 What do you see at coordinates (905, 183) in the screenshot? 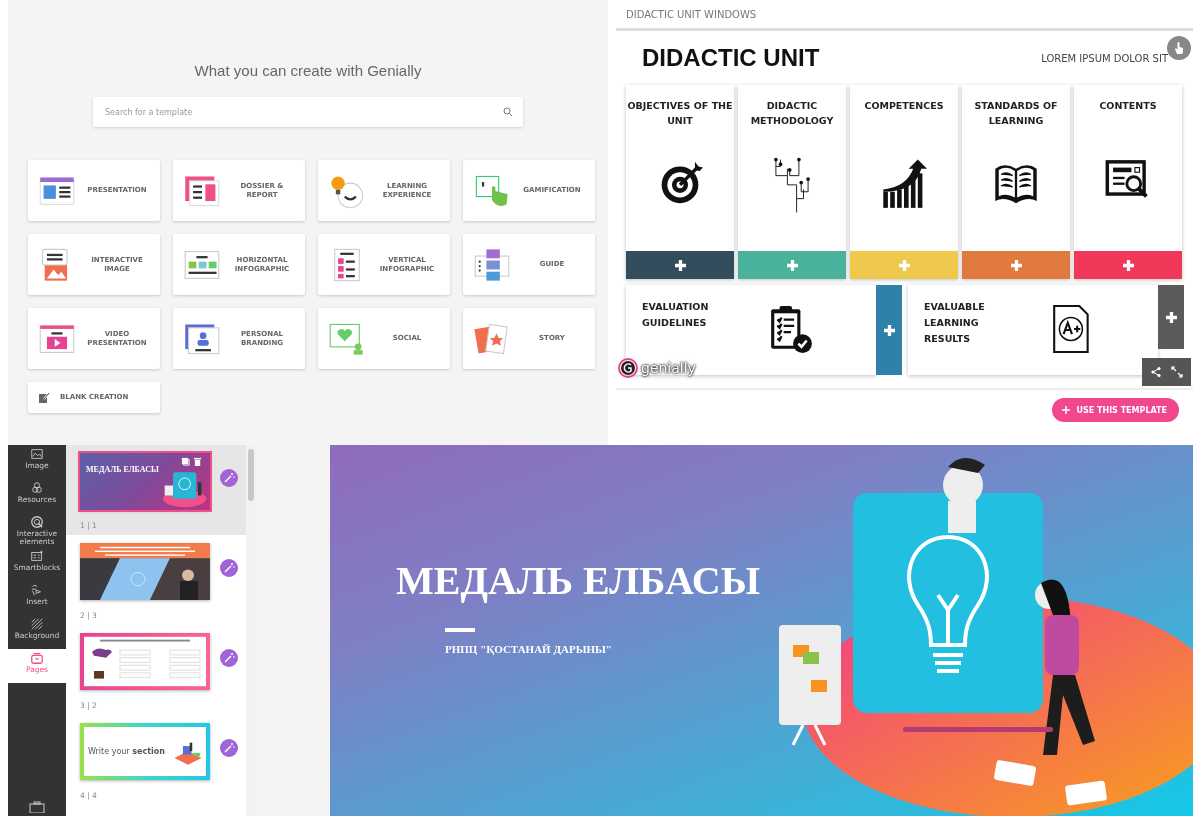
I see `growth-chart-icon` at bounding box center [905, 183].